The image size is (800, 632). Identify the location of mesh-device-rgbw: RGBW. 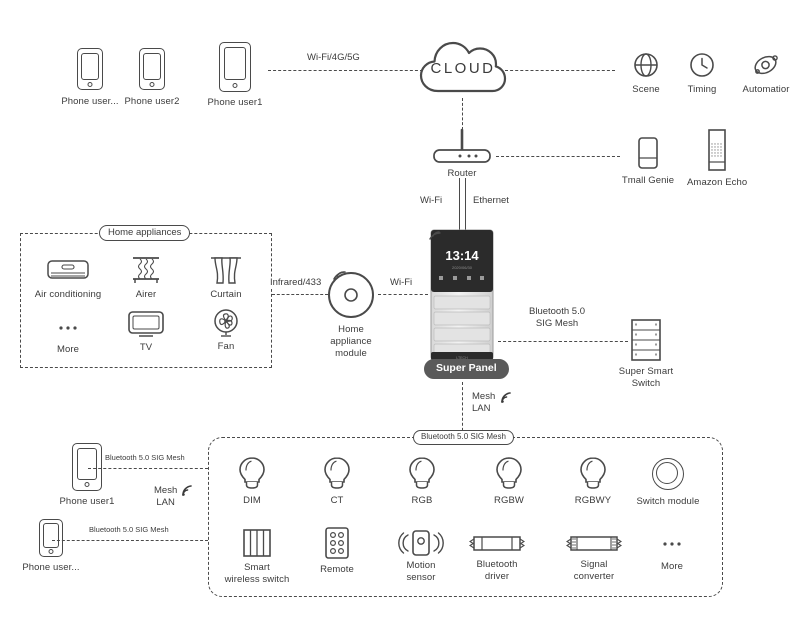
(509, 481).